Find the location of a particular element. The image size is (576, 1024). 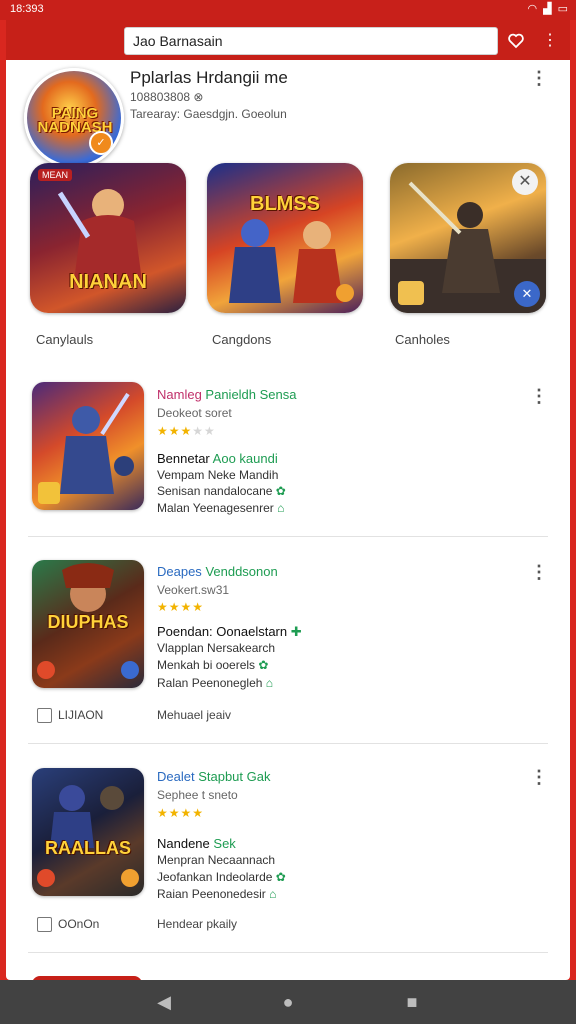

item-title: Namleg Panieldh Sensa is located at coordinates (227, 394).